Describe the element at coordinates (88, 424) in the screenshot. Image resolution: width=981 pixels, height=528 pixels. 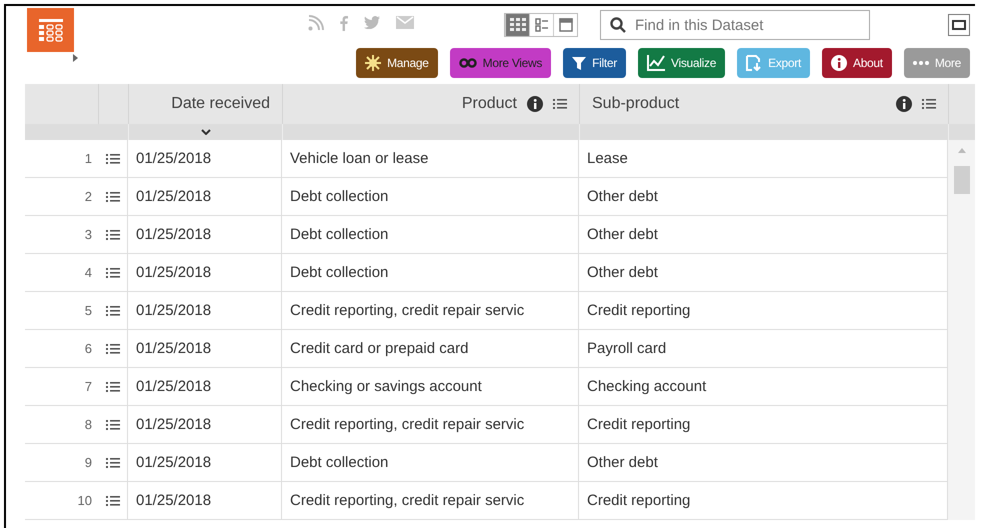
I see `row-number: 8` at that location.